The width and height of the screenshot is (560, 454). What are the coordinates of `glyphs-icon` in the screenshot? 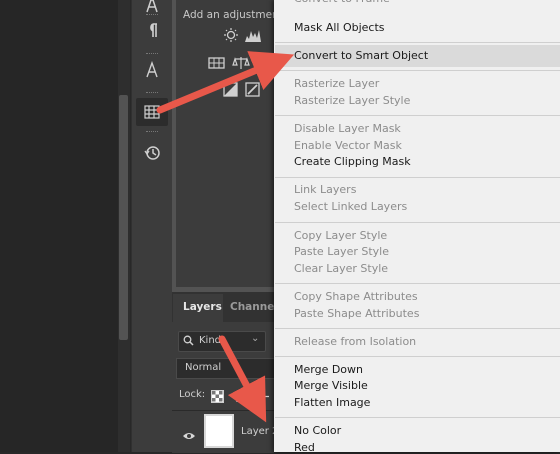 It's located at (152, 70).